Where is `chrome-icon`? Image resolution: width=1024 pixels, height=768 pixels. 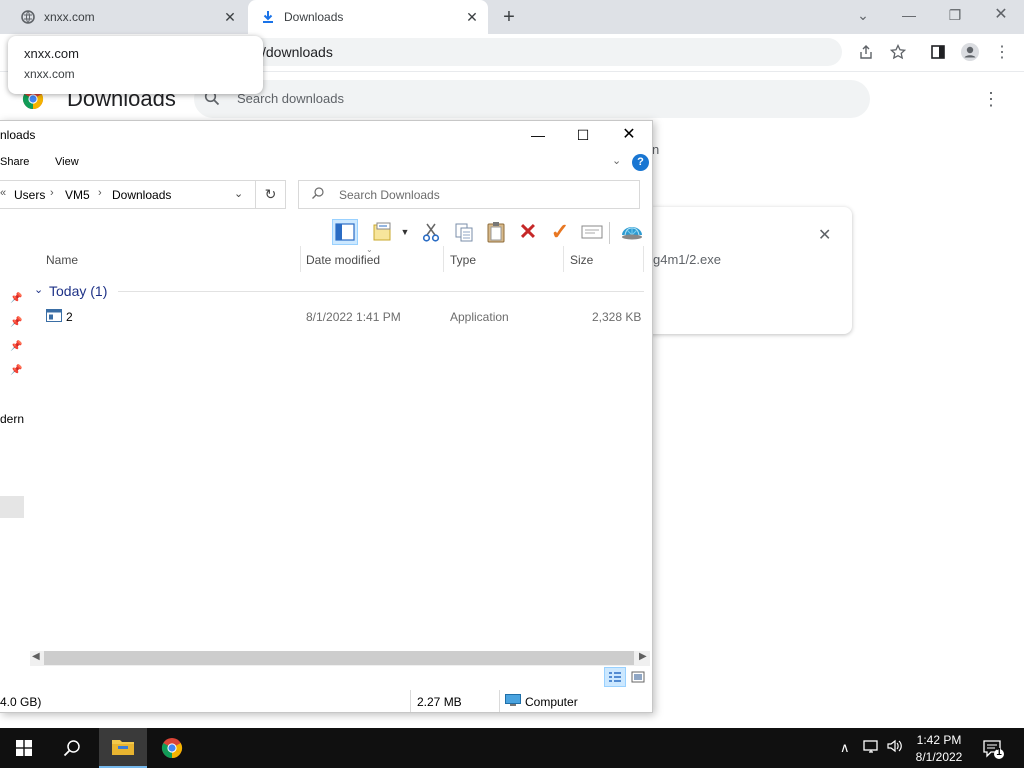
chrome-icon is located at coordinates (172, 748).